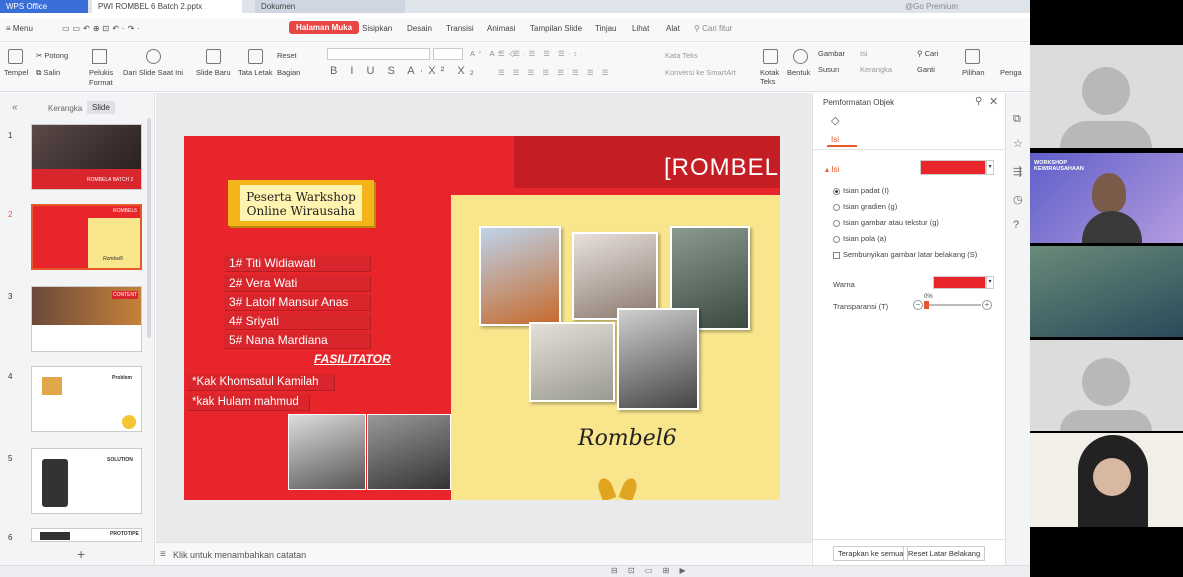  Describe the element at coordinates (836, 207) in the screenshot. I see `radio-gradient` at that location.